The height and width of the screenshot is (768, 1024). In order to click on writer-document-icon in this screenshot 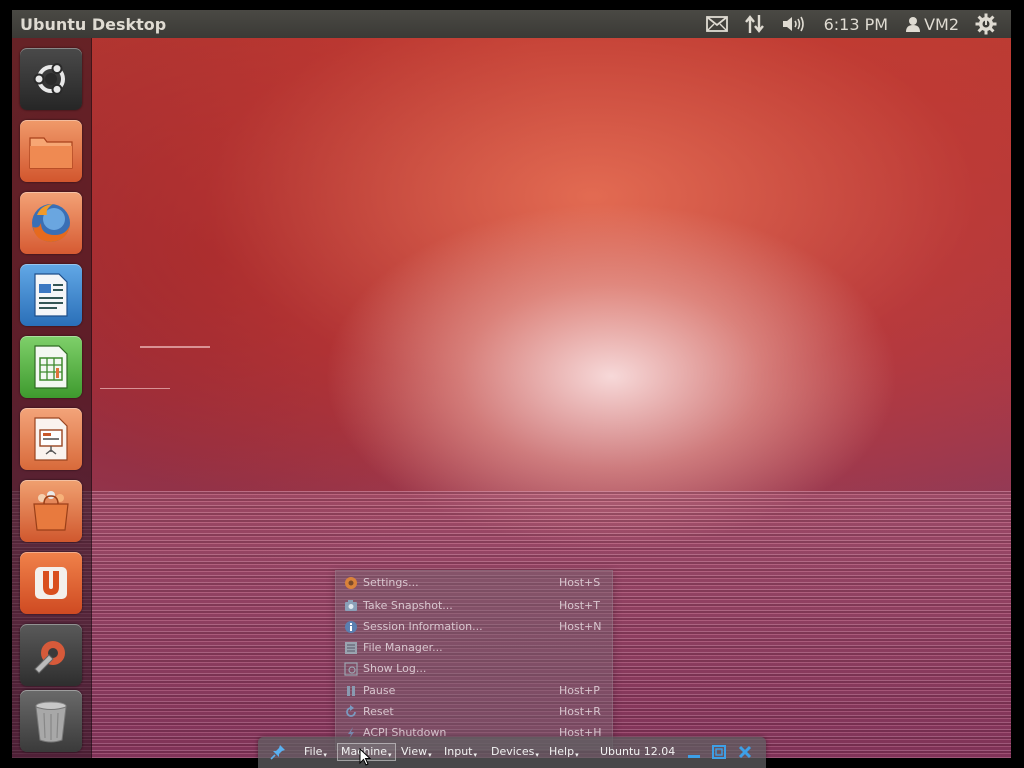, I will do `click(51, 295)`.